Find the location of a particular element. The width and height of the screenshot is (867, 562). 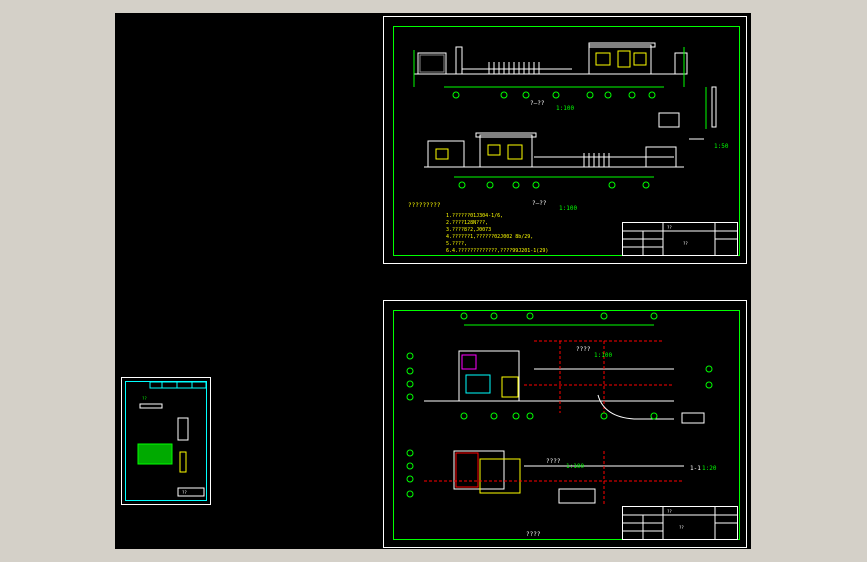

note-3: 3.????8?2,J0073 is located at coordinates (469, 230).